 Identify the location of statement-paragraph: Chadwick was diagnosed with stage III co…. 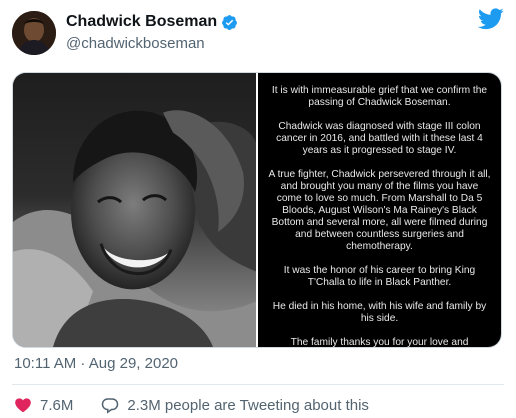
(379, 138).